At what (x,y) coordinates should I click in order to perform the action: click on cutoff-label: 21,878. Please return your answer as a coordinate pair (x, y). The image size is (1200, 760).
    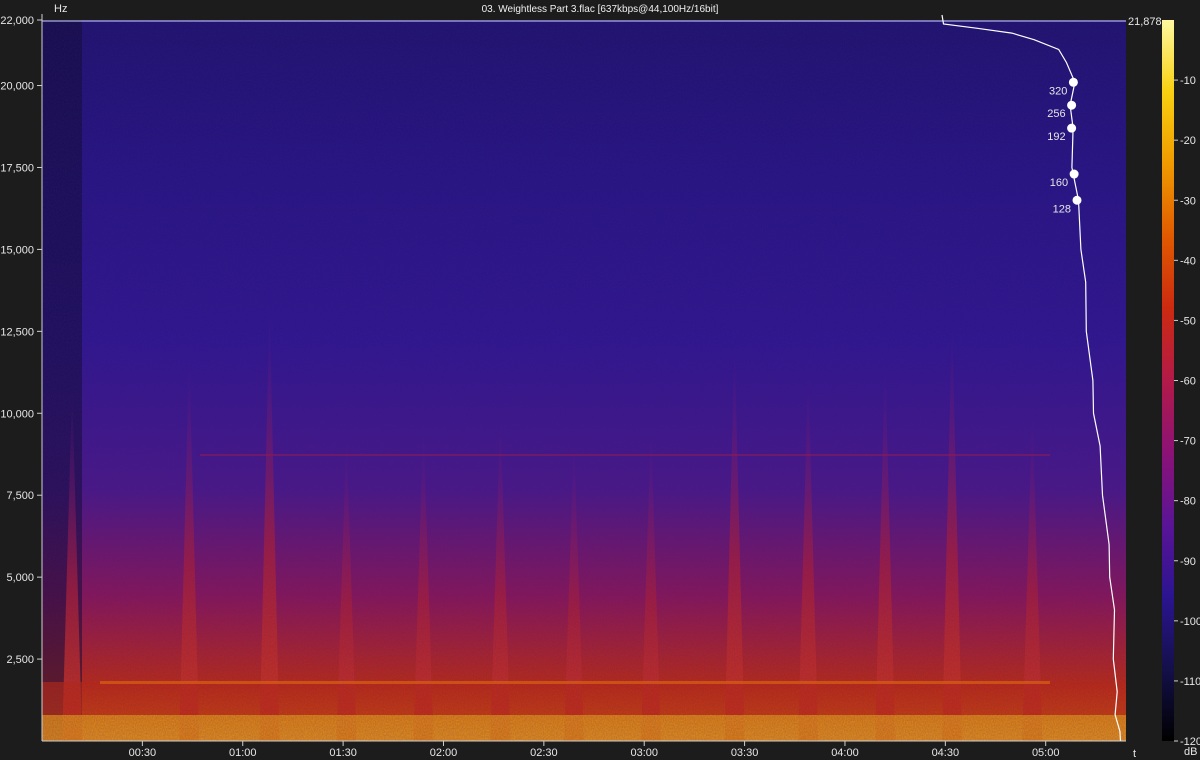
    Looking at the image, I should click on (1145, 22).